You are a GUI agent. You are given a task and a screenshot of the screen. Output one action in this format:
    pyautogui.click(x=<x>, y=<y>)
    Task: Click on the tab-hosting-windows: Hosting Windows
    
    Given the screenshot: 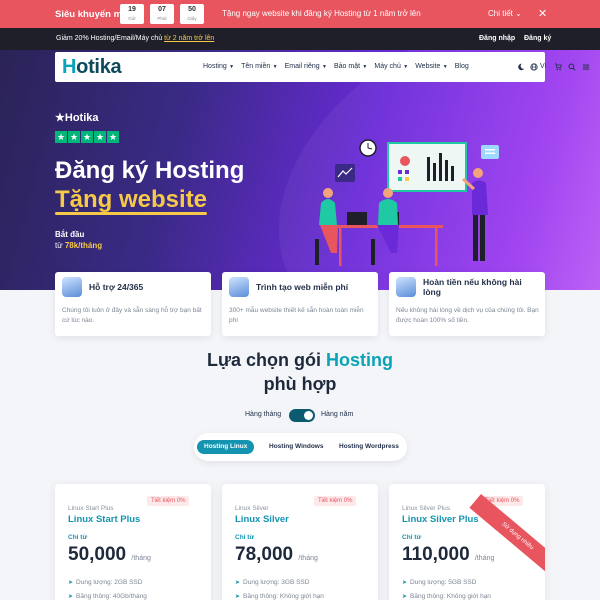 What is the action you would take?
    pyautogui.click(x=296, y=447)
    